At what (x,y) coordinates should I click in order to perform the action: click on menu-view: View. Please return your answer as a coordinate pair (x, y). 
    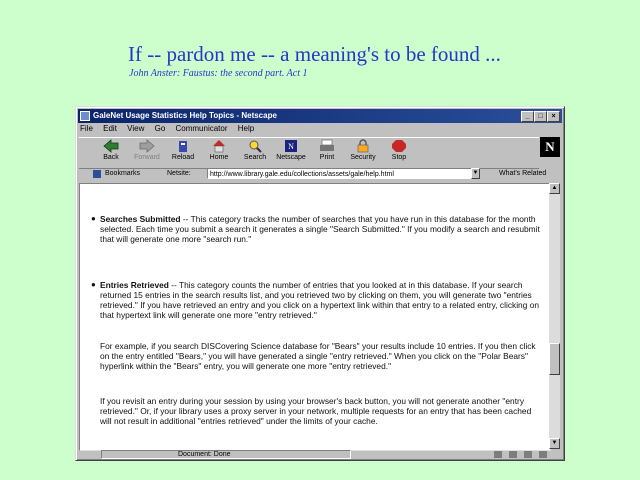
    Looking at the image, I should click on (135, 128).